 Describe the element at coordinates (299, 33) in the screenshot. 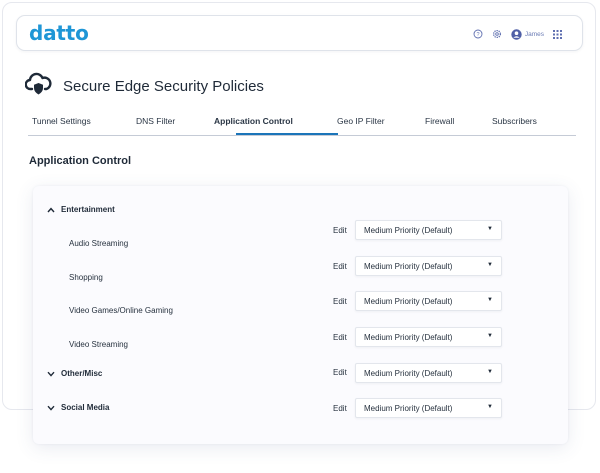

I see `top-bar: datto ? James` at that location.